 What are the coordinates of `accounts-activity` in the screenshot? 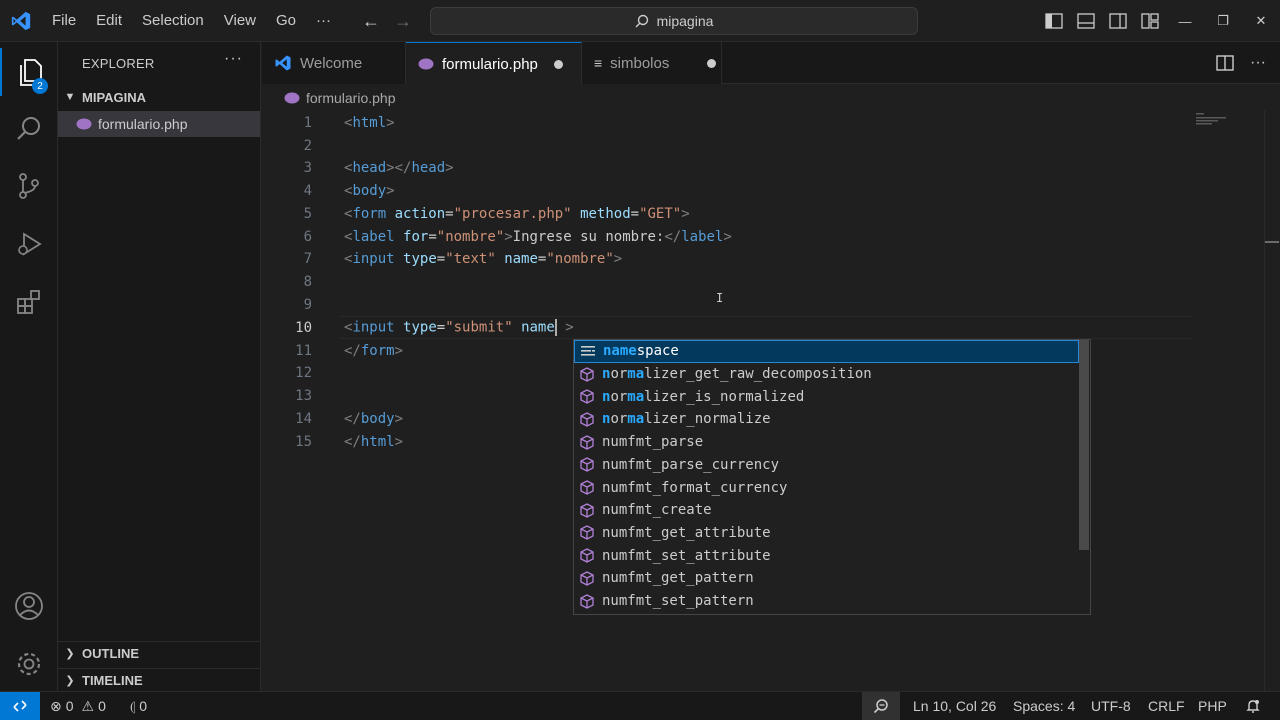 It's located at (29, 606).